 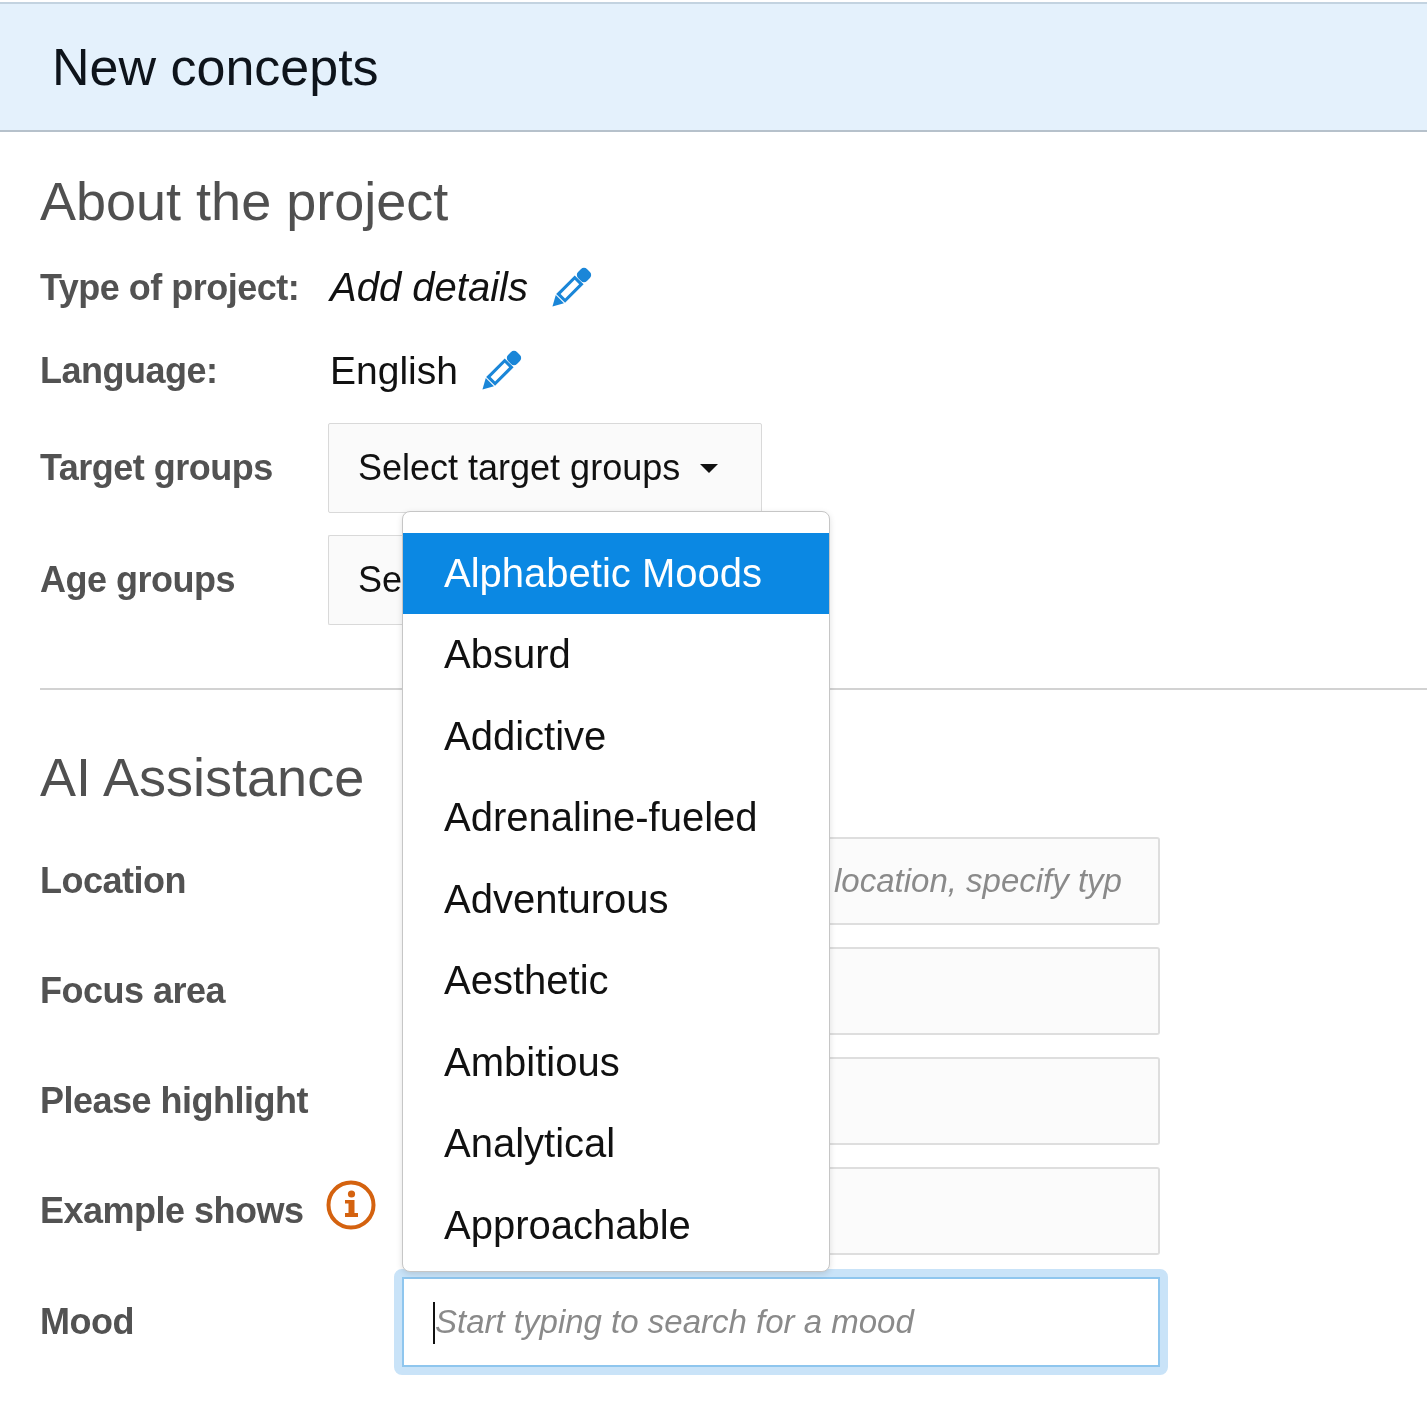 What do you see at coordinates (244, 201) in the screenshot?
I see `section-title: About the project` at bounding box center [244, 201].